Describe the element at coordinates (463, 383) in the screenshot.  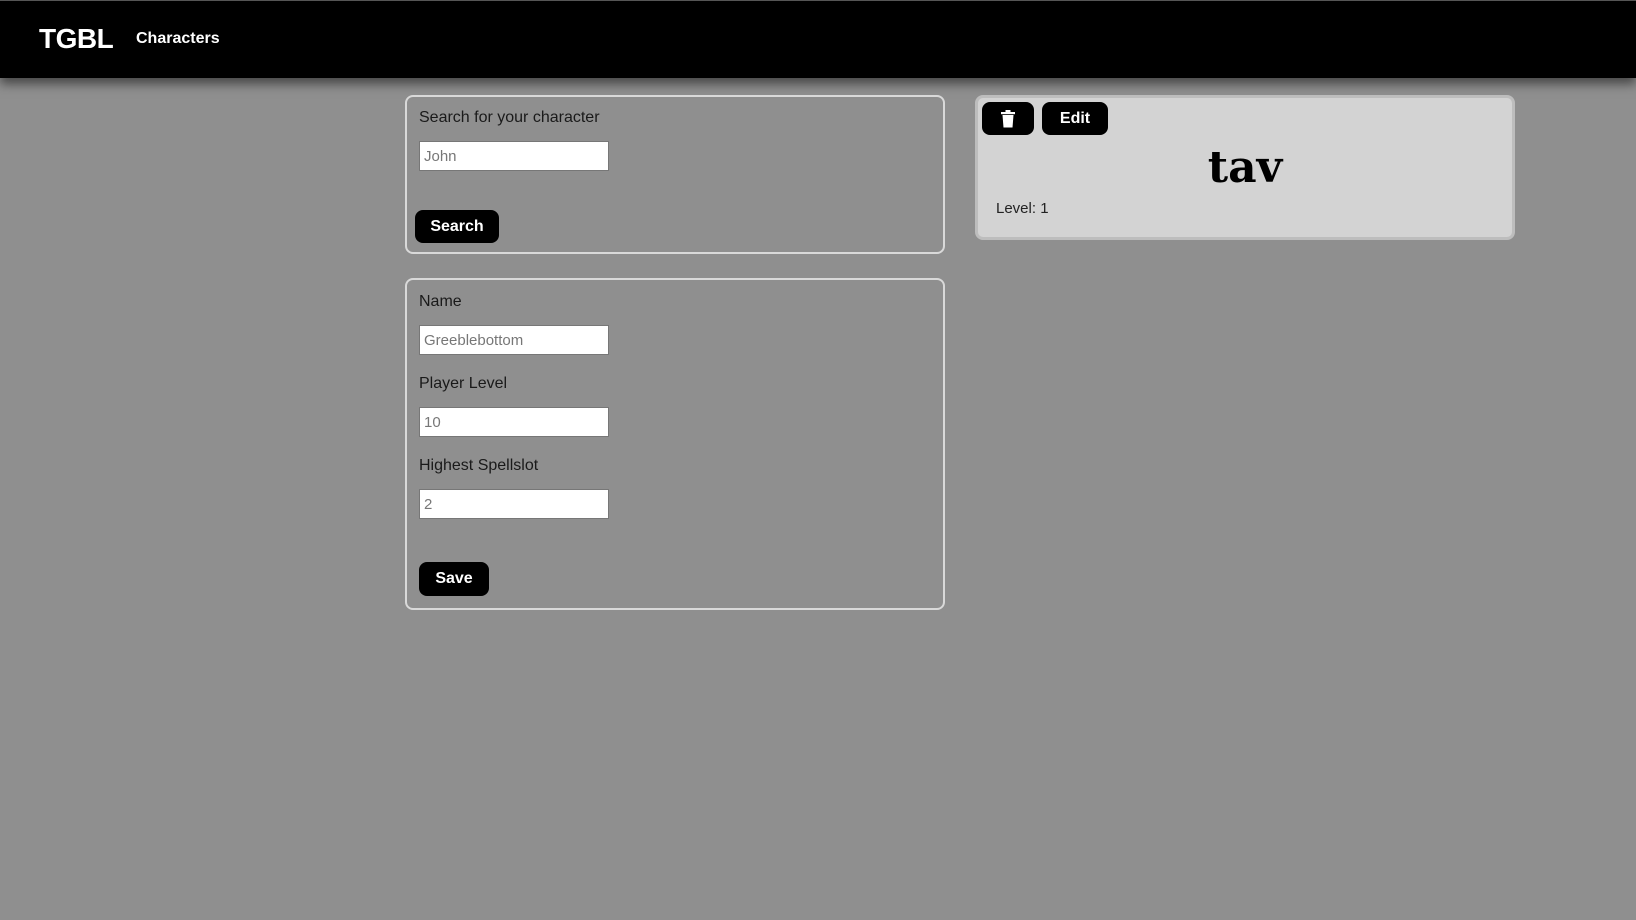
I see `player-level-label: Player Level` at that location.